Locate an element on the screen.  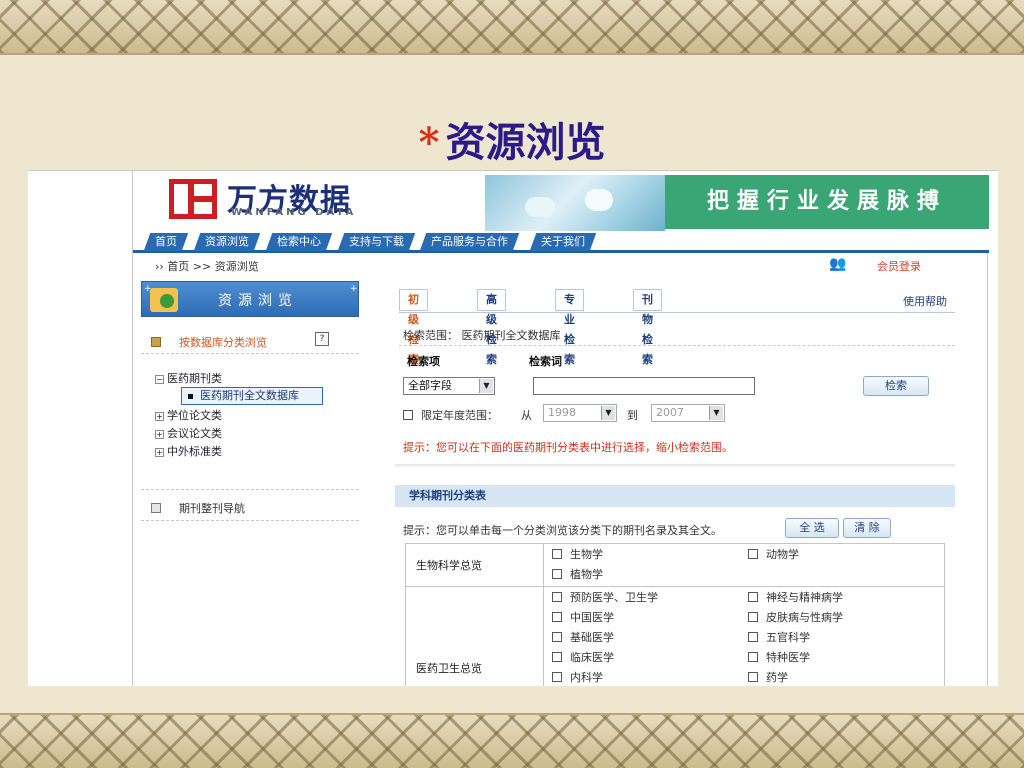
nav-resource-browse: 资源浏览 is located at coordinates (227, 242).